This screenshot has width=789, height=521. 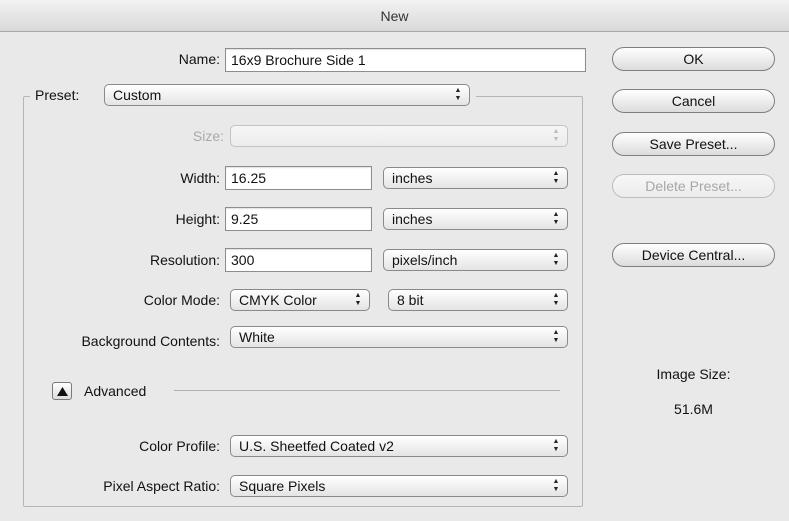 I want to click on resolution-field: 300, so click(x=298, y=260).